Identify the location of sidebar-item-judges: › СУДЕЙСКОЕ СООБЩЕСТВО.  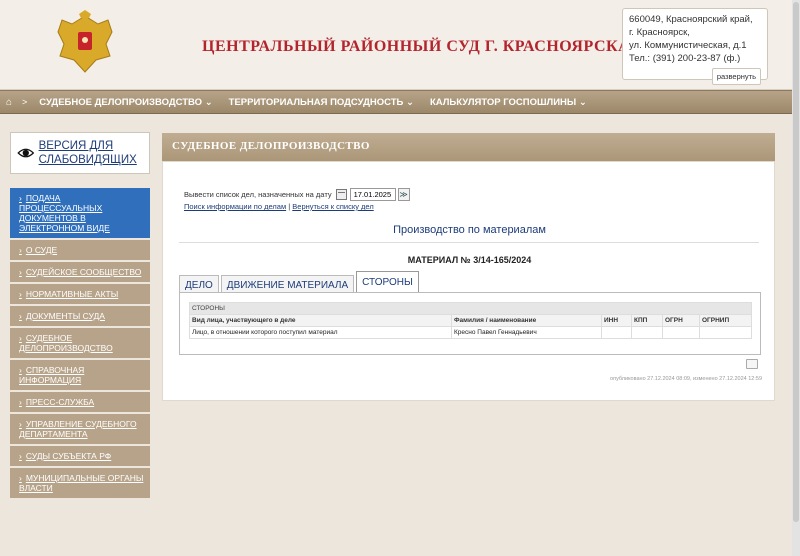
(80, 273).